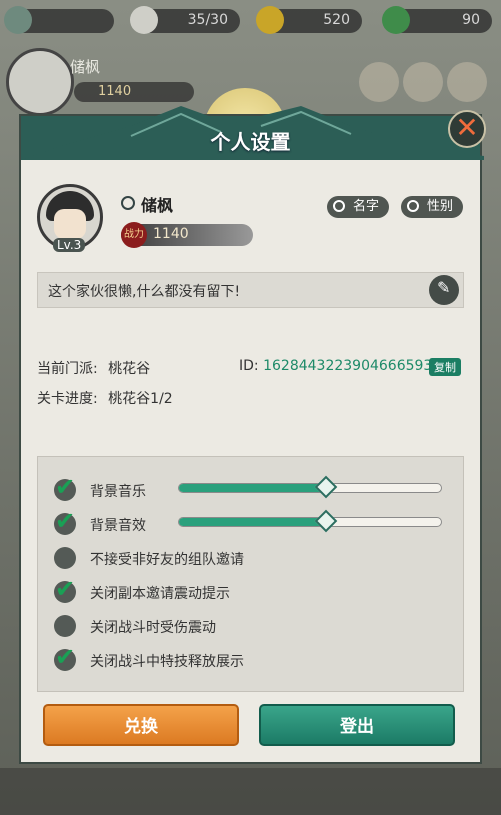 This screenshot has height=815, width=501. What do you see at coordinates (167, 560) in the screenshot?
I see `setting-label: 不接受非好友的组队邀请` at bounding box center [167, 560].